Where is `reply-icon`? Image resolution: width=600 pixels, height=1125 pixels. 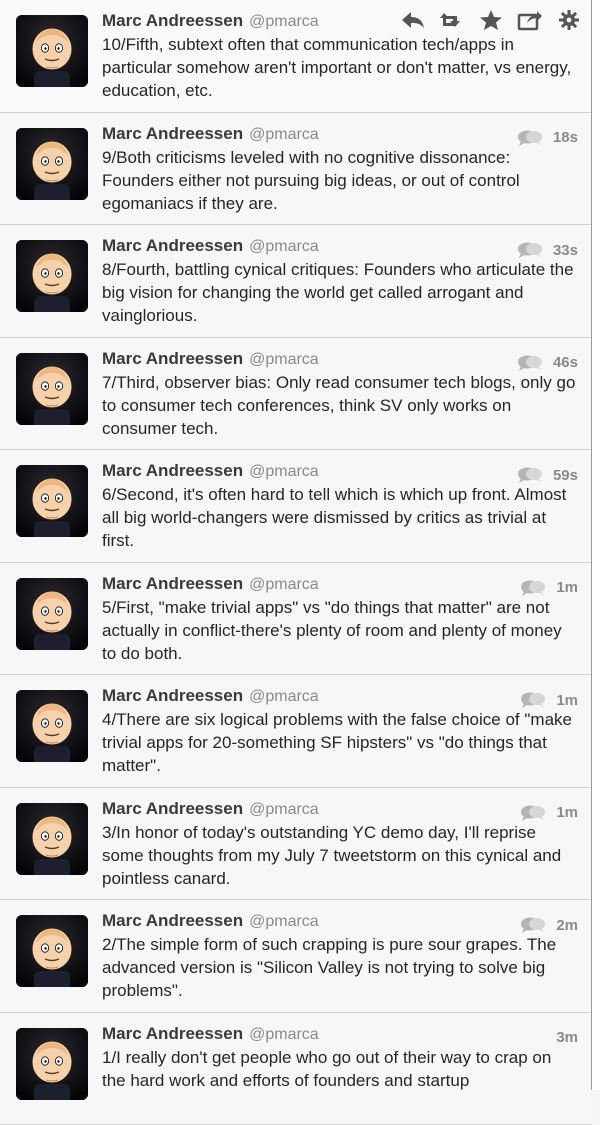
reply-icon is located at coordinates (413, 20).